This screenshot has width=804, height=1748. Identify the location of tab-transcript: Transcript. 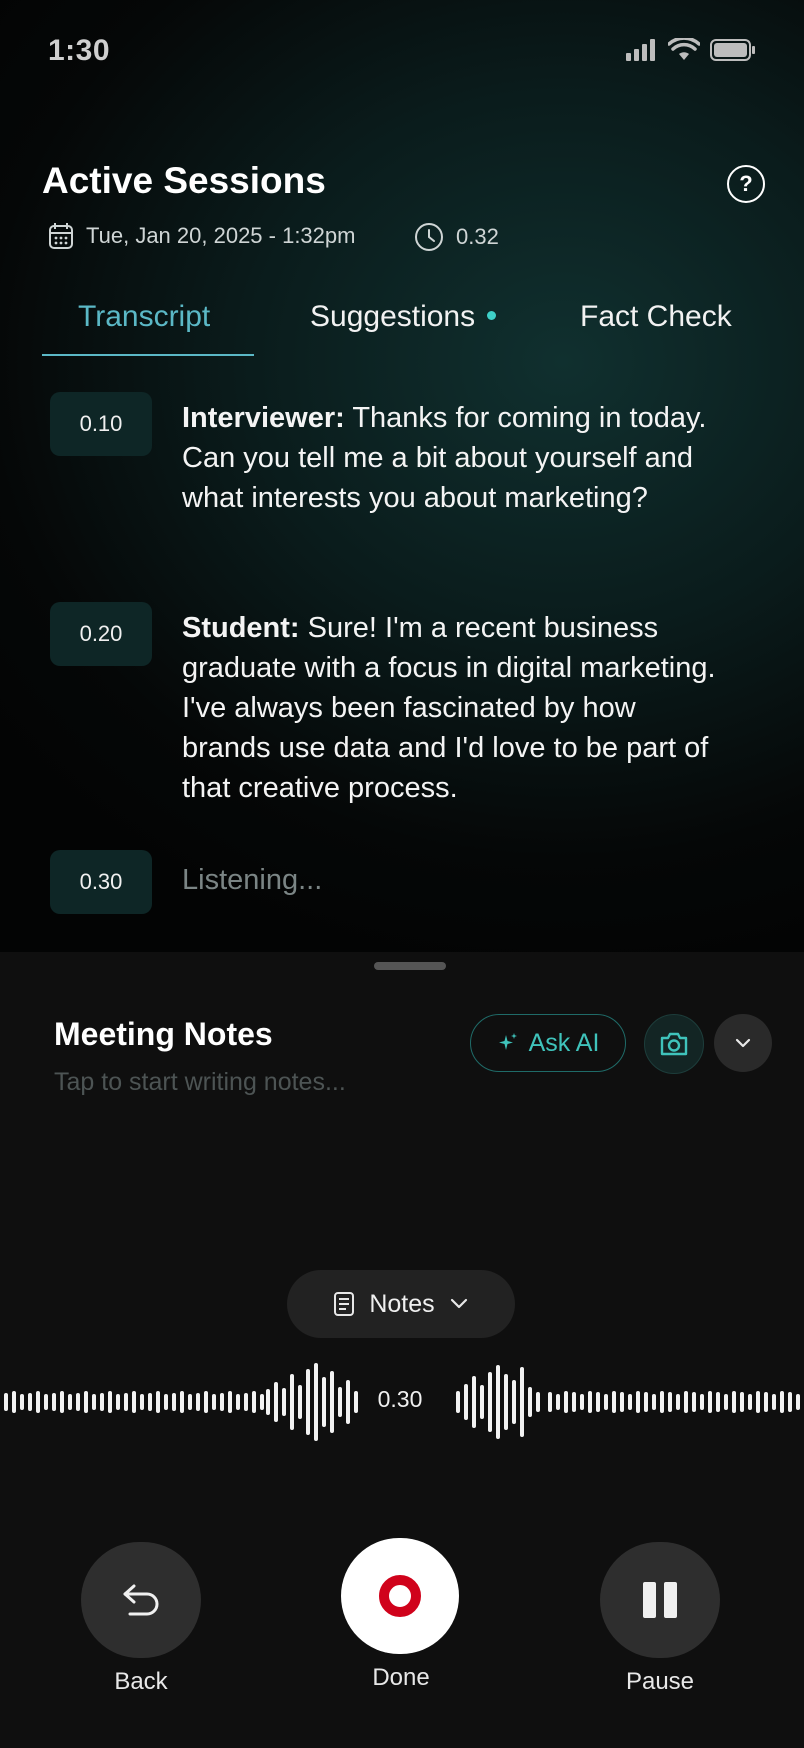
(144, 317).